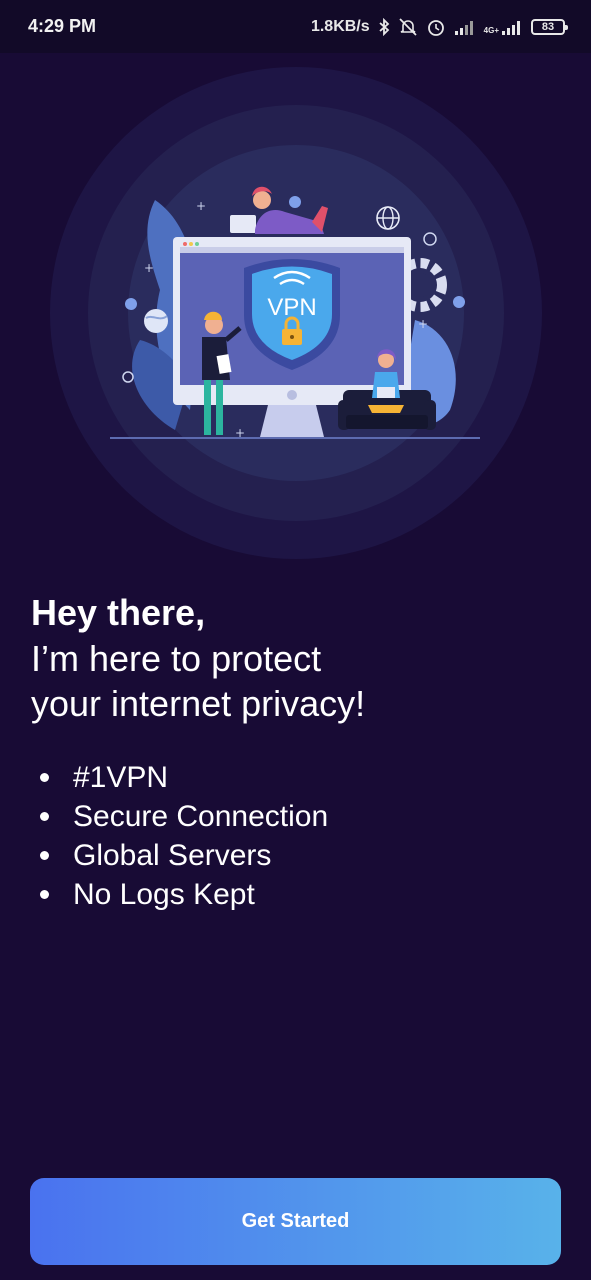  What do you see at coordinates (164, 894) in the screenshot?
I see `feature-label: No Logs Kept` at bounding box center [164, 894].